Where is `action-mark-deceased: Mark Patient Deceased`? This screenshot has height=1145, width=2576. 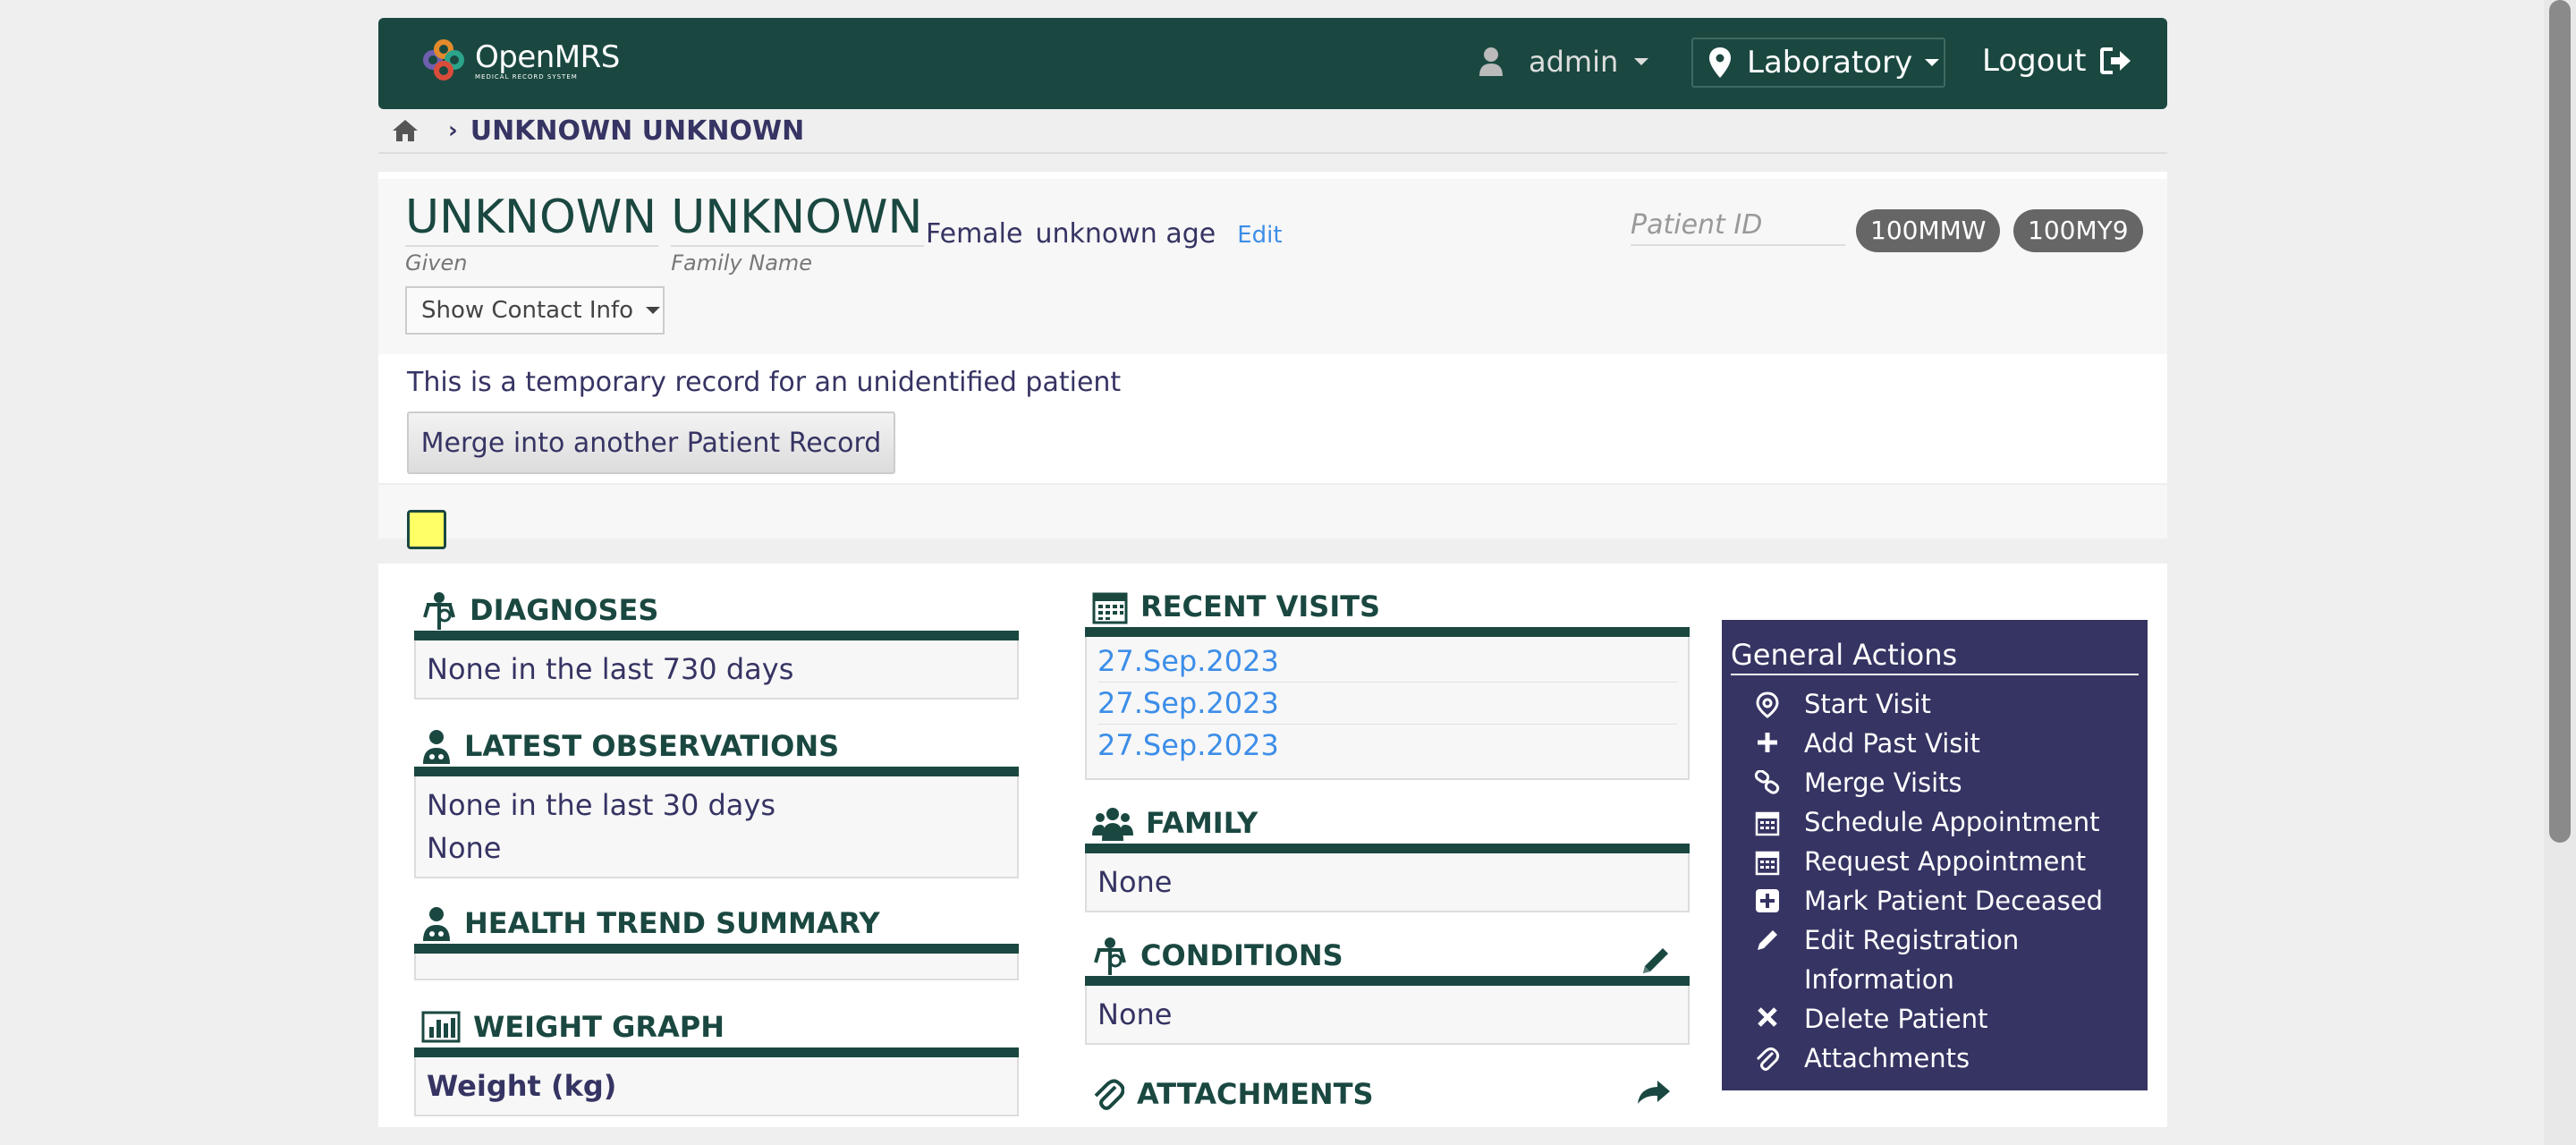
action-mark-deceased: Mark Patient Deceased is located at coordinates (1935, 900).